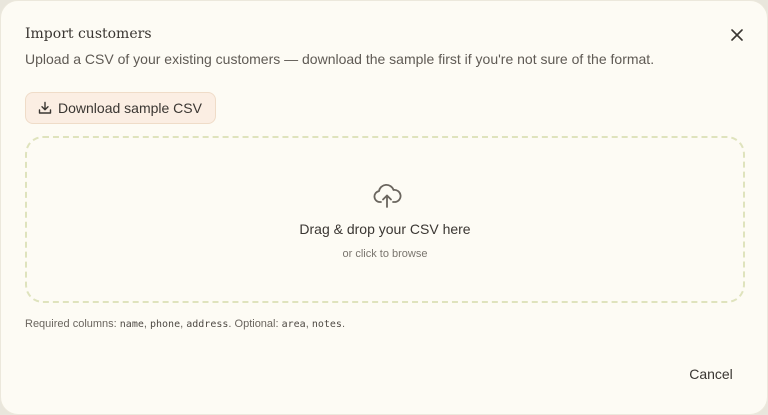 This screenshot has height=415, width=768. I want to click on download-sample-label: Download sample CSV, so click(130, 108).